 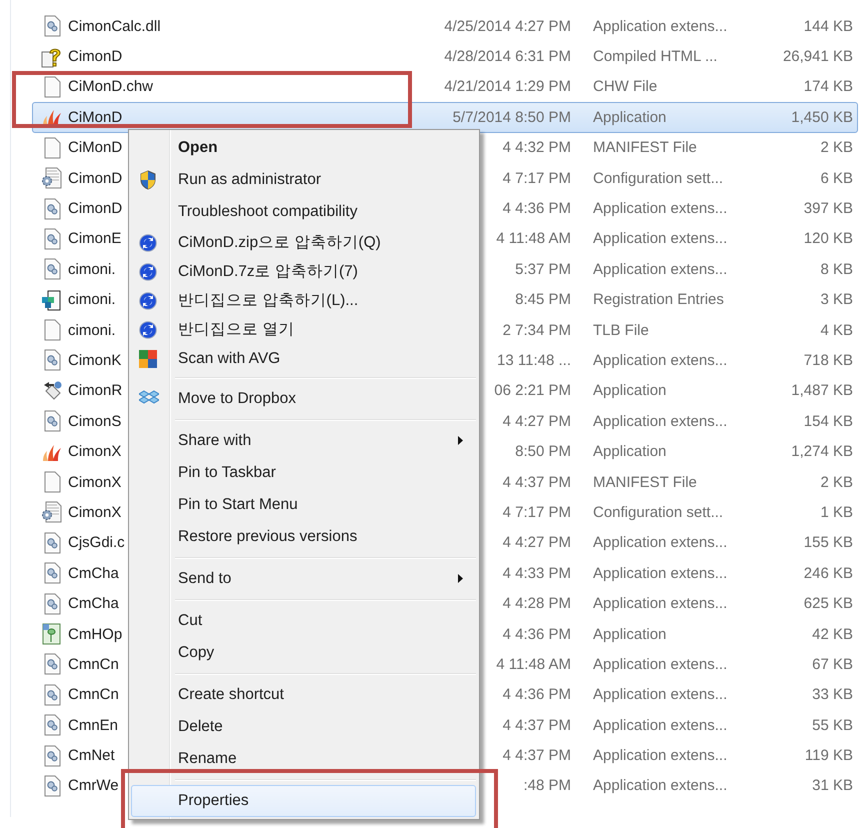 What do you see at coordinates (536, 147) in the screenshot?
I see `date-modified: 4 4:32 PM` at bounding box center [536, 147].